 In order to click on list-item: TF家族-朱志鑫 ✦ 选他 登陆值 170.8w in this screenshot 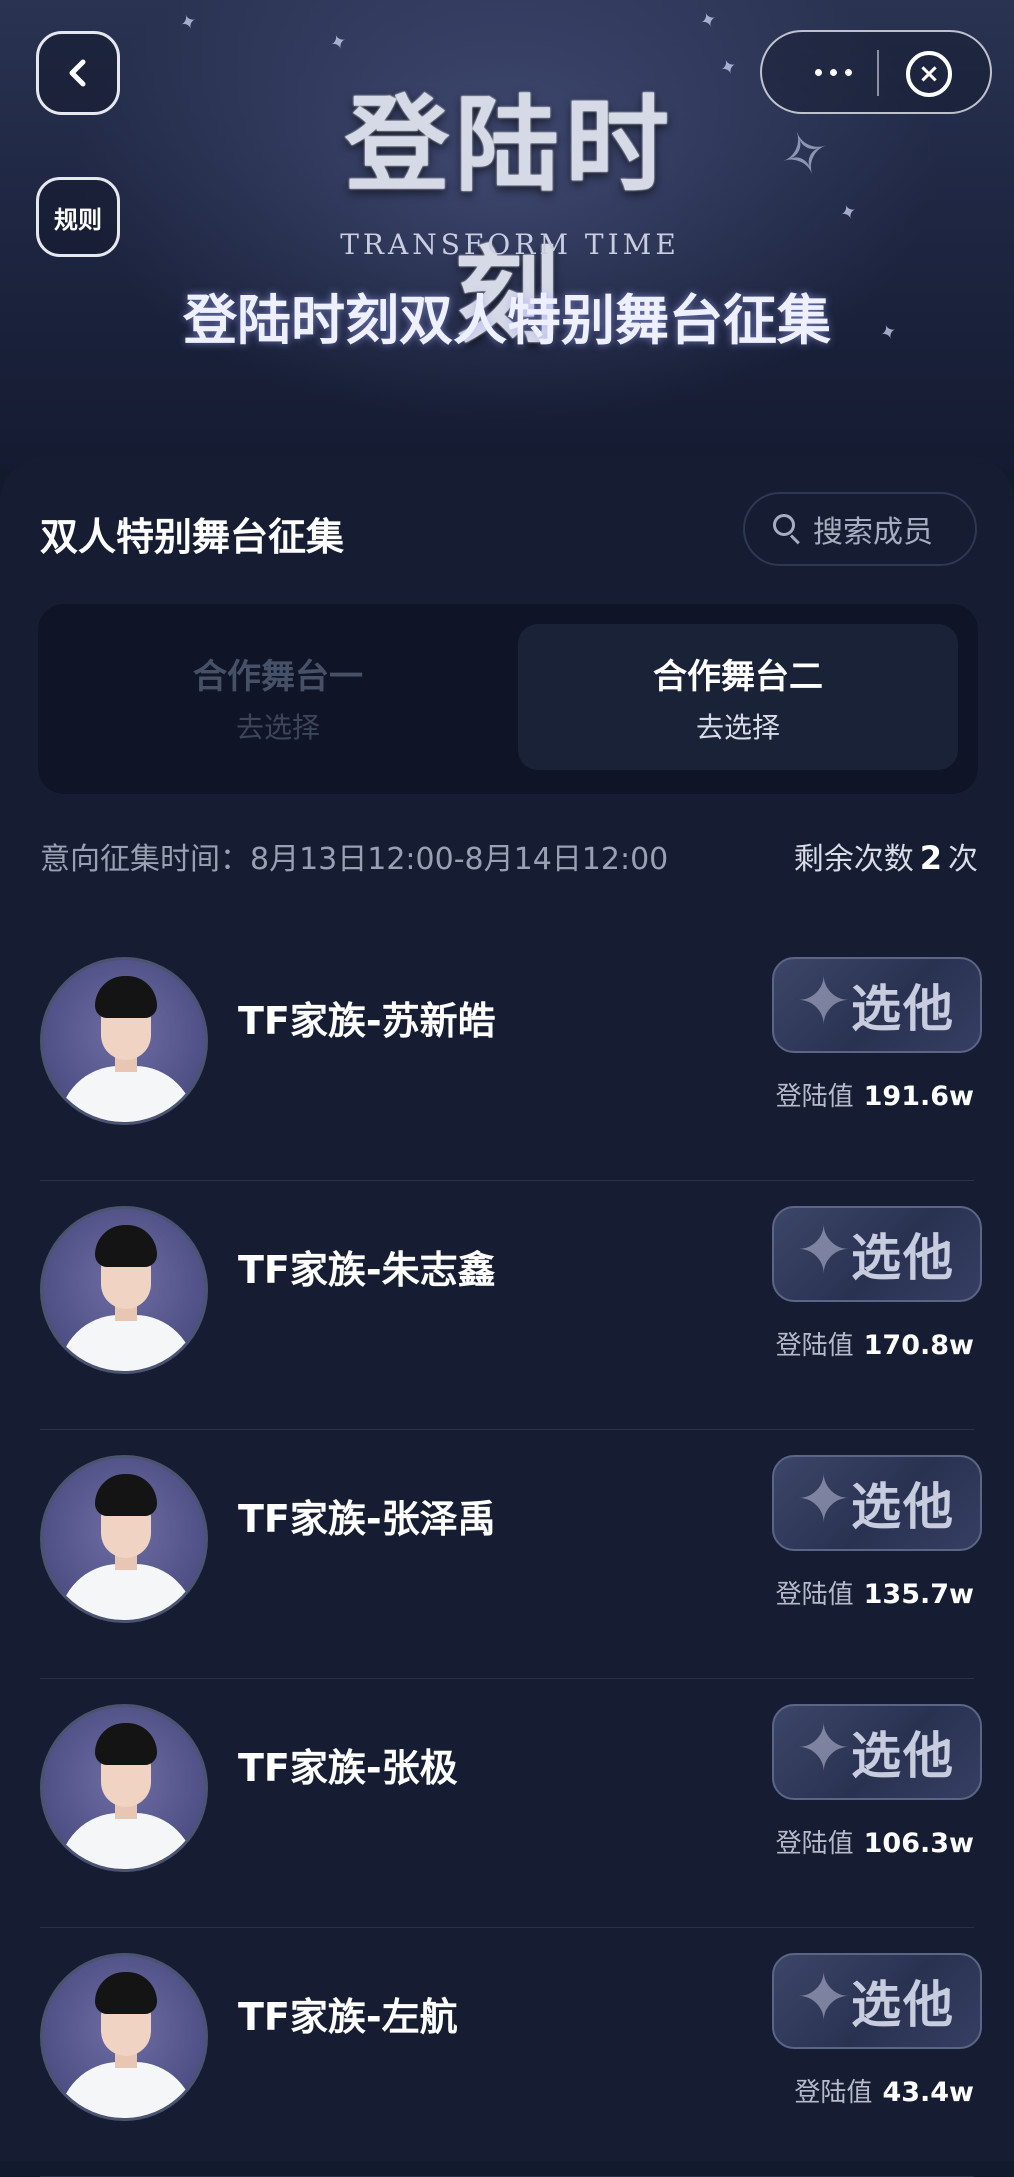, I will do `click(507, 1305)`.